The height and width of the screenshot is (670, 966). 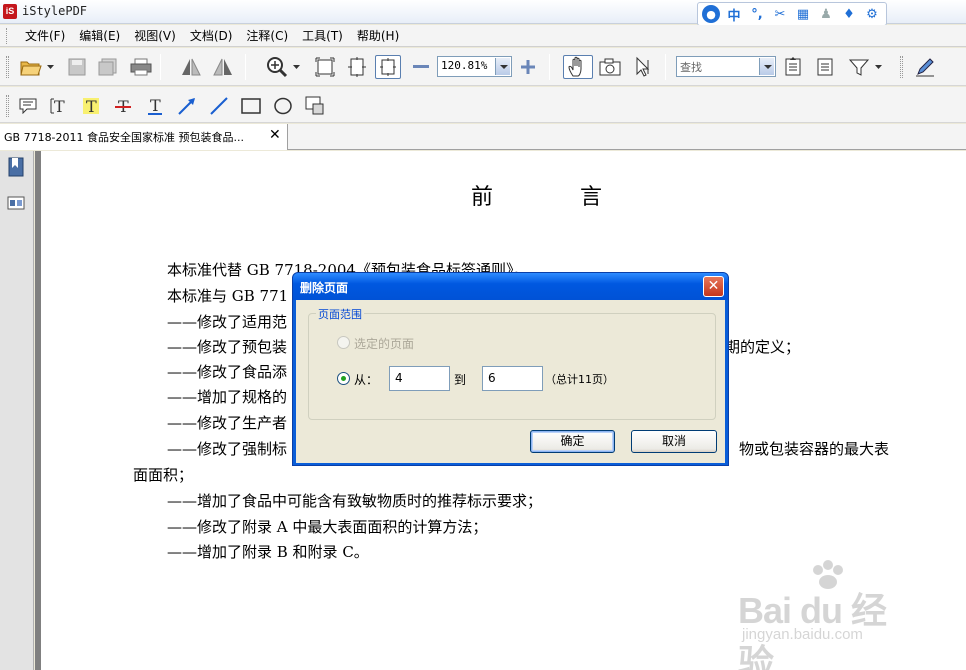 I want to click on zoom-level-select: 120.81%, so click(x=474, y=66).